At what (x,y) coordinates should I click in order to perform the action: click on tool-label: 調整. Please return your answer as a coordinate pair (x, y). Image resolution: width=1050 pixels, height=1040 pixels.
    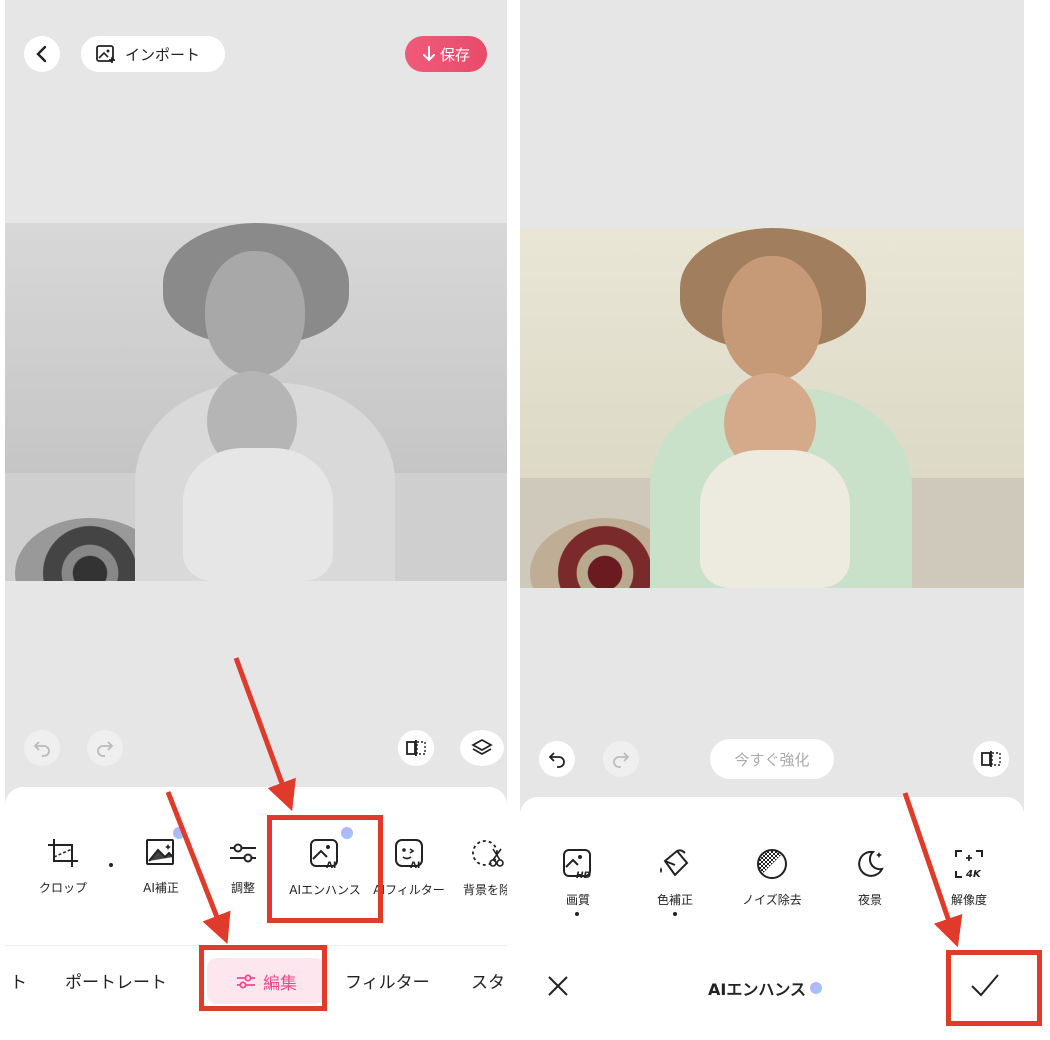
    Looking at the image, I should click on (242, 888).